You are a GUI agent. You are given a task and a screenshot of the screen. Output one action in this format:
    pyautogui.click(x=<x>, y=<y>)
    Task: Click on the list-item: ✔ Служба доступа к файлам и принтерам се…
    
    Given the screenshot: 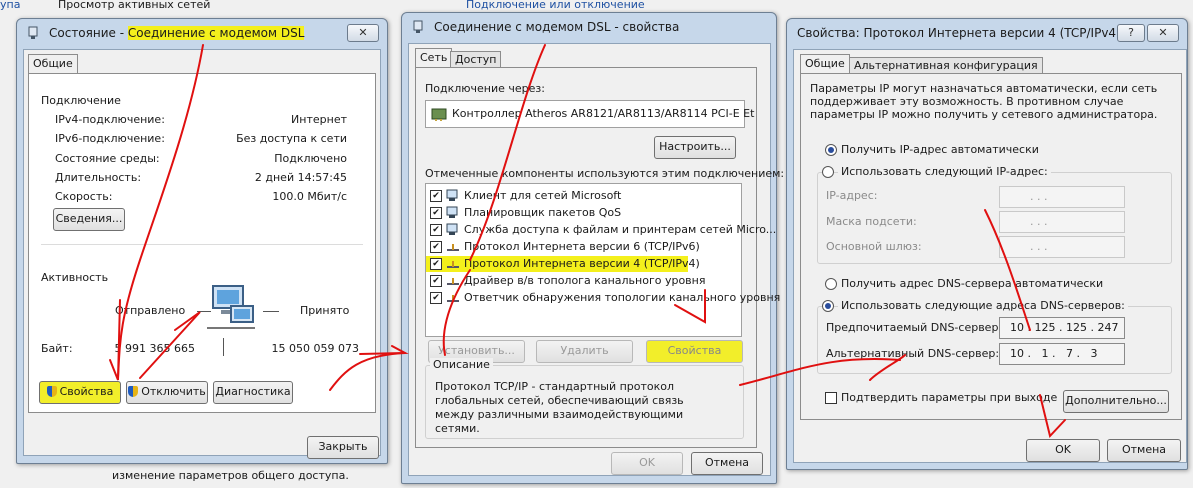 What is the action you would take?
    pyautogui.click(x=601, y=230)
    